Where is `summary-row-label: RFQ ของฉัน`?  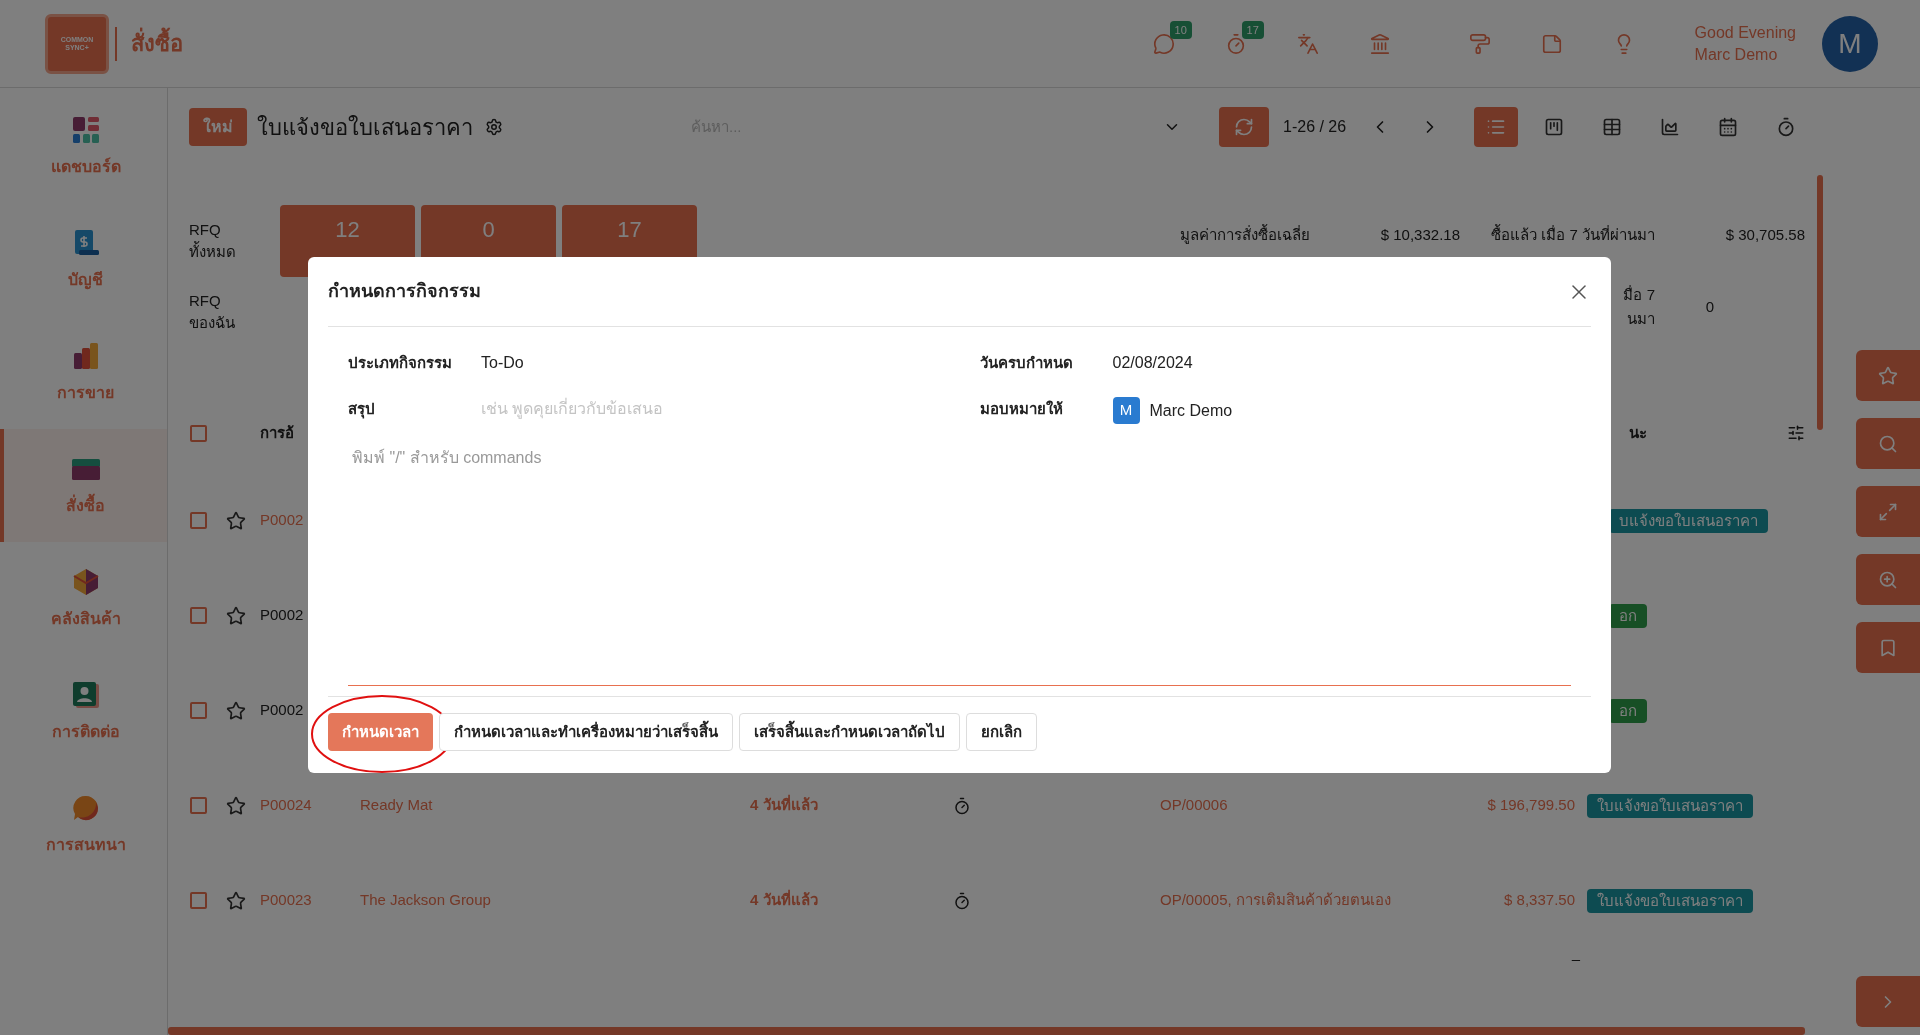
summary-row-label: RFQ ของฉัน is located at coordinates (212, 312).